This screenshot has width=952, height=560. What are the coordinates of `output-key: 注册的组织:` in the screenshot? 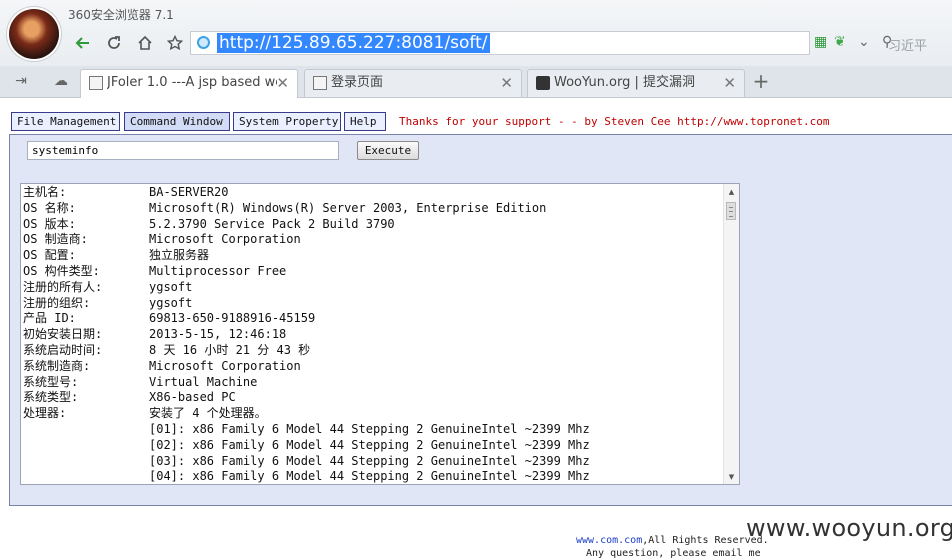 It's located at (57, 302).